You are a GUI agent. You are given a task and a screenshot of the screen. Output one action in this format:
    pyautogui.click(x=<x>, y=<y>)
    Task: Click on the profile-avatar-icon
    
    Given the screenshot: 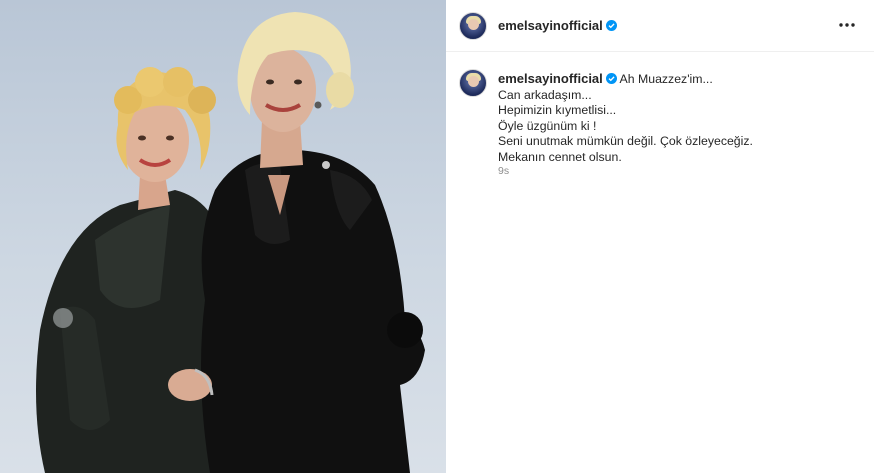 What is the action you would take?
    pyautogui.click(x=473, y=26)
    